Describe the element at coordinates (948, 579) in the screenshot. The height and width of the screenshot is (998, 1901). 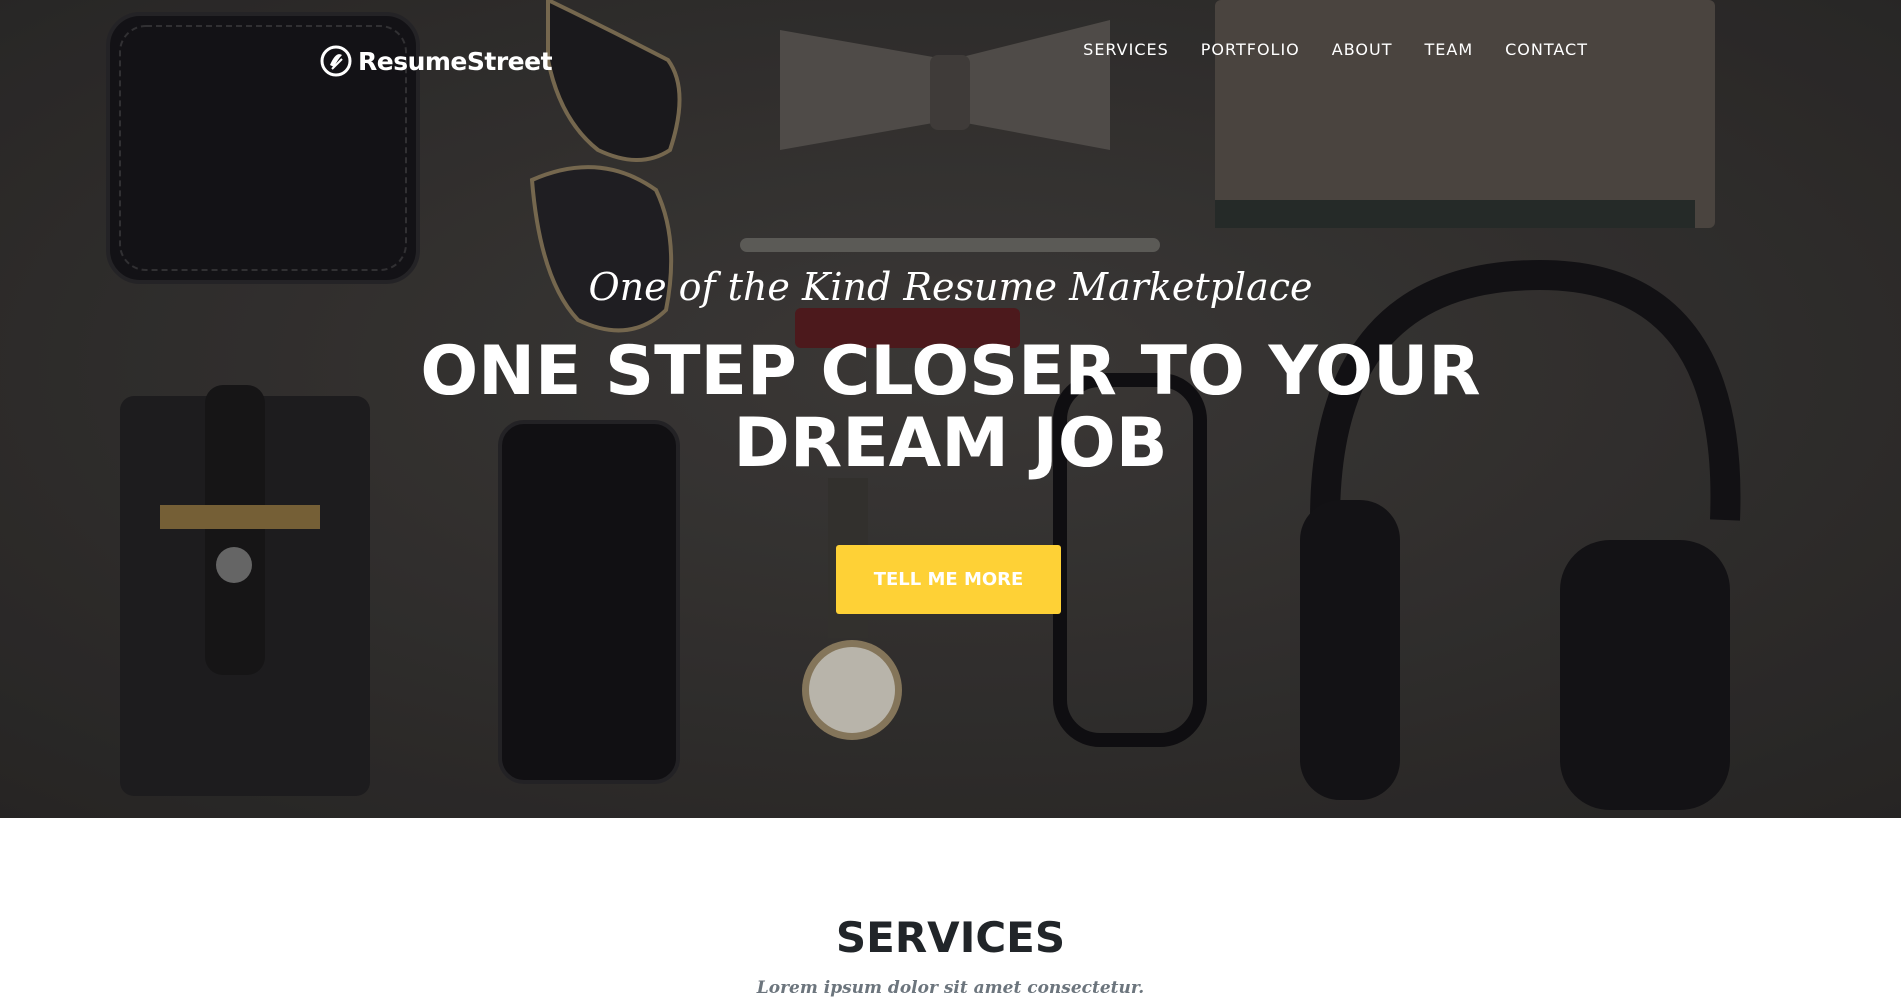
I see `tell-me-more-button: TELL ME MORE` at that location.